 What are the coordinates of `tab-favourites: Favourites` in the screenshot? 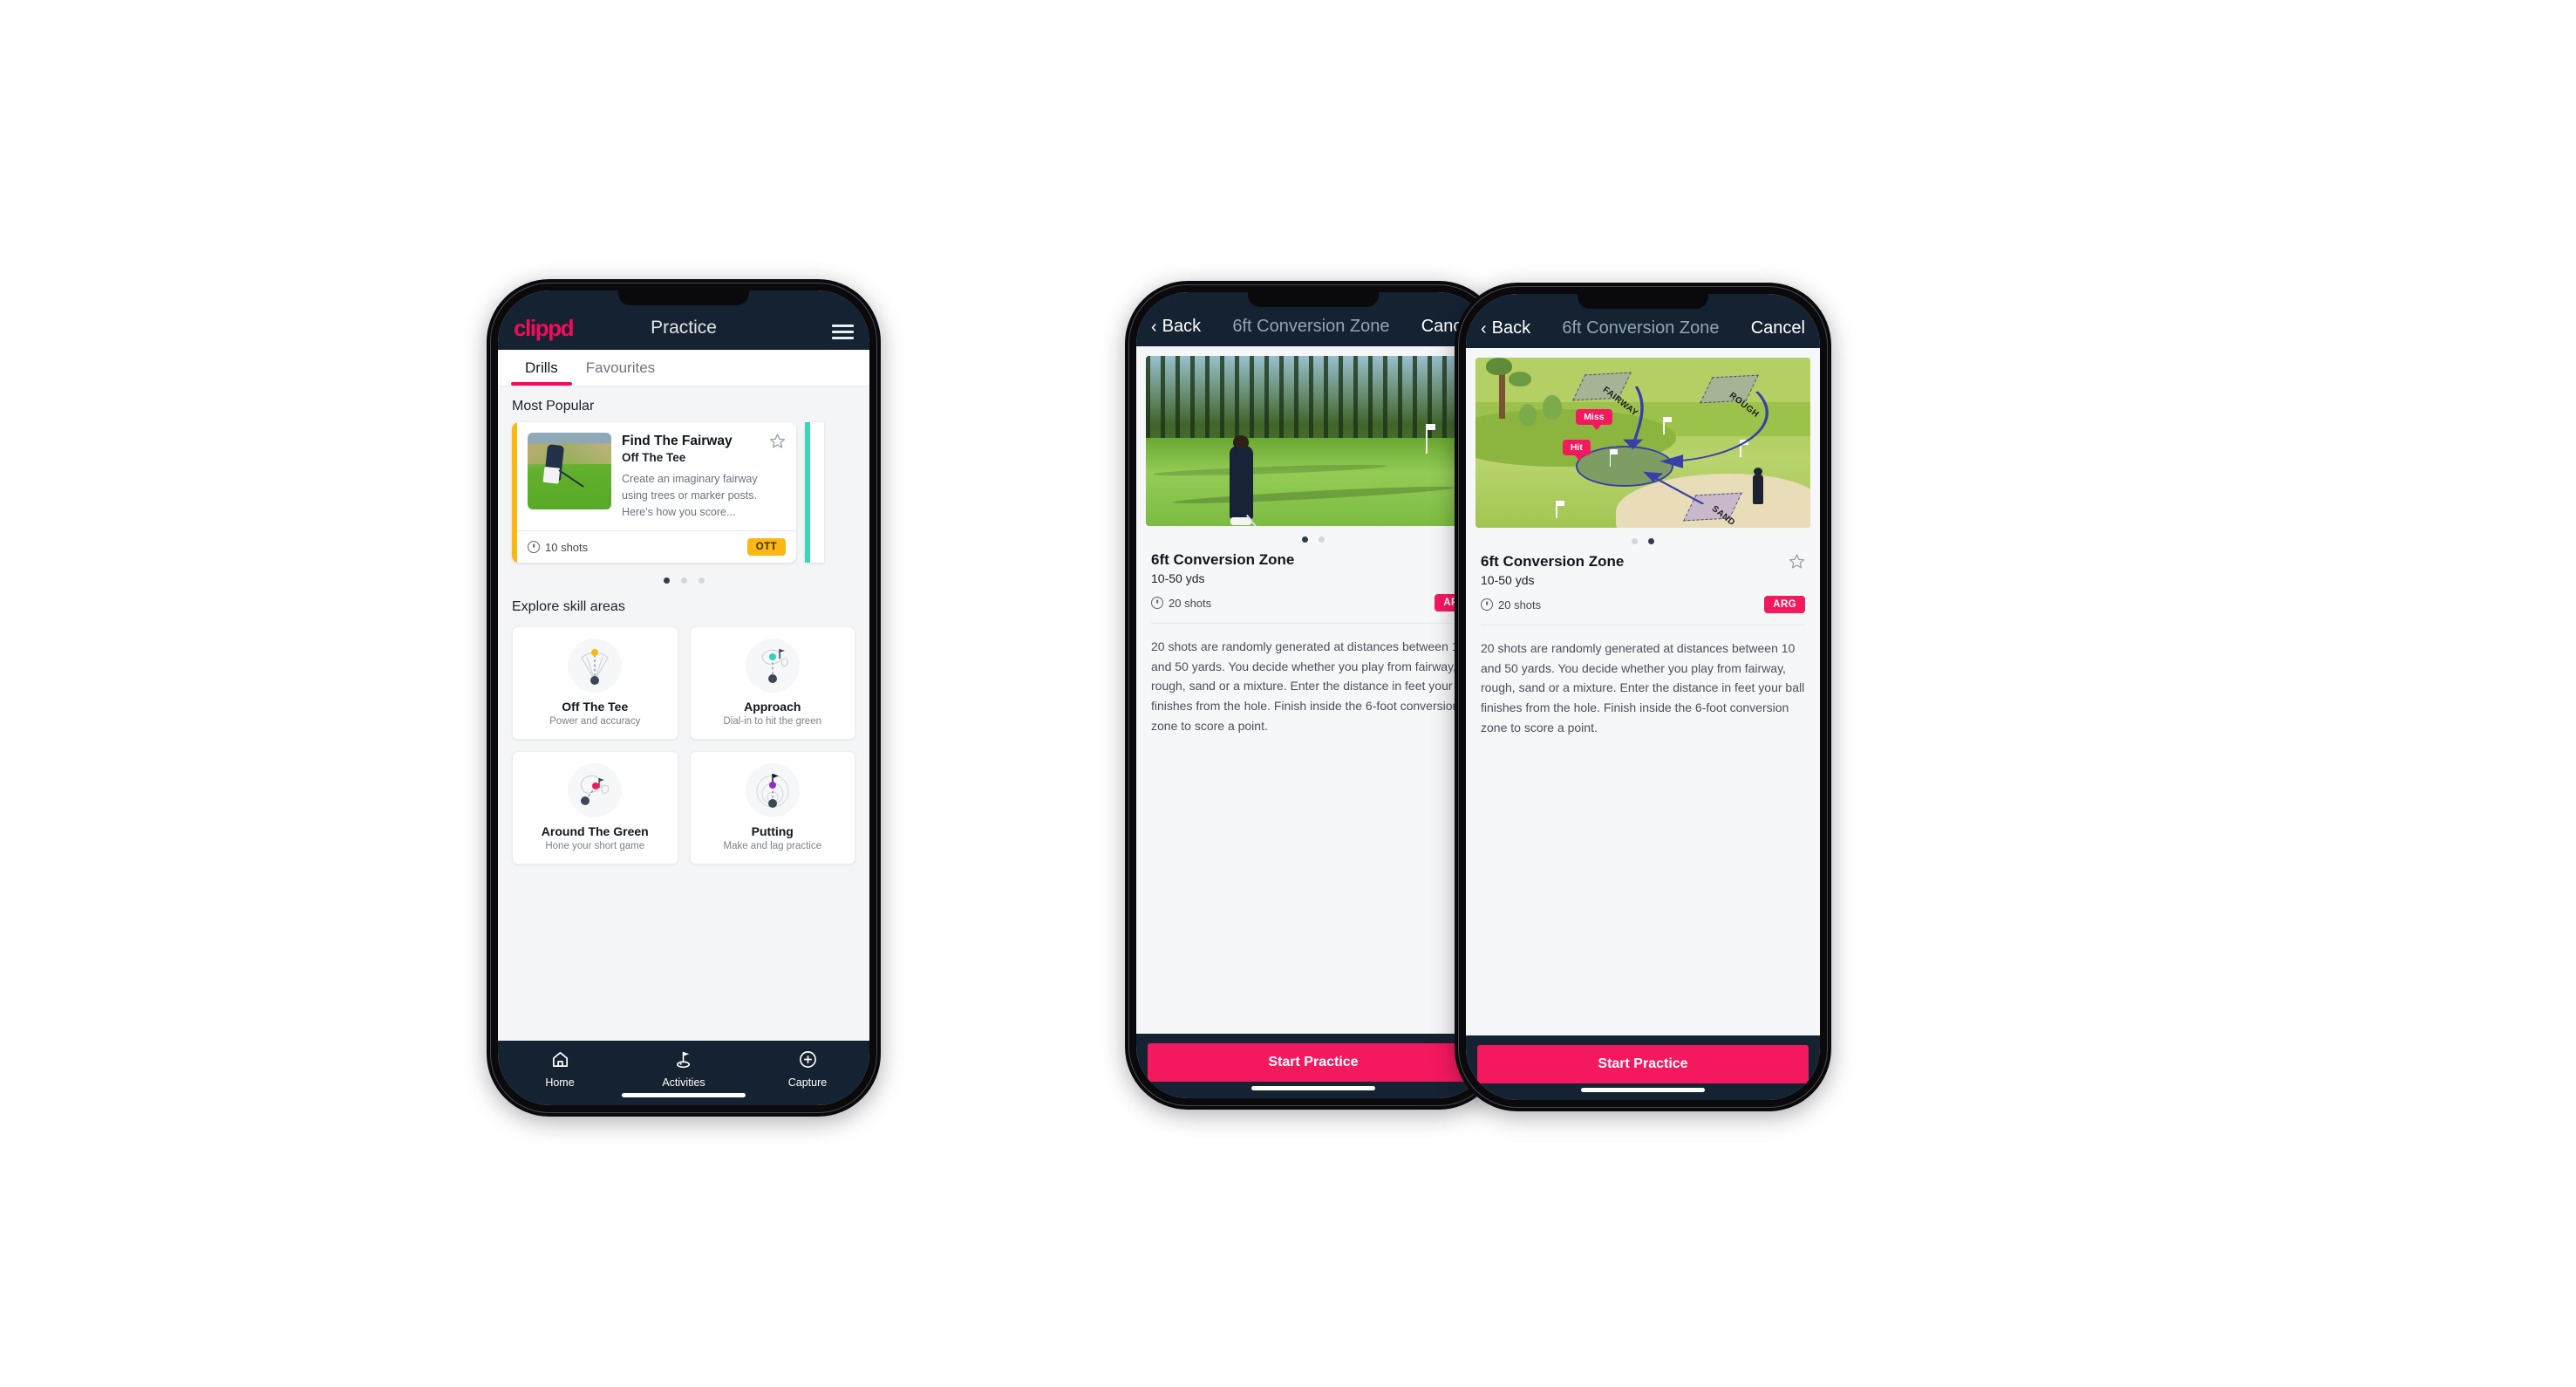 It's located at (620, 368).